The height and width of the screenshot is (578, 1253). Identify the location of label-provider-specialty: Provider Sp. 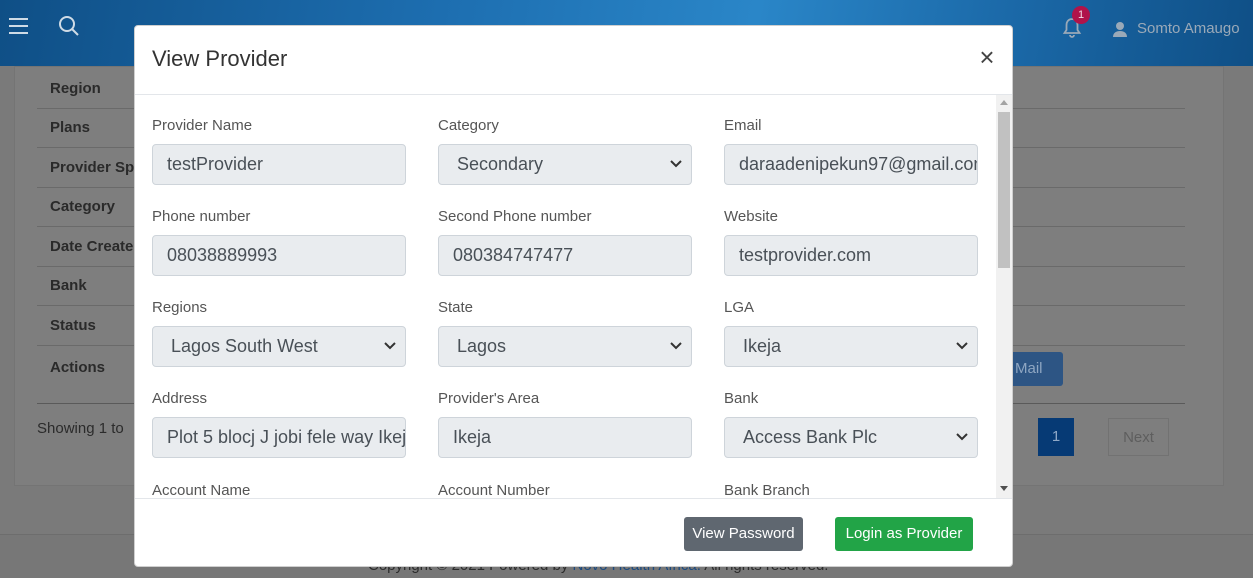
(92, 167).